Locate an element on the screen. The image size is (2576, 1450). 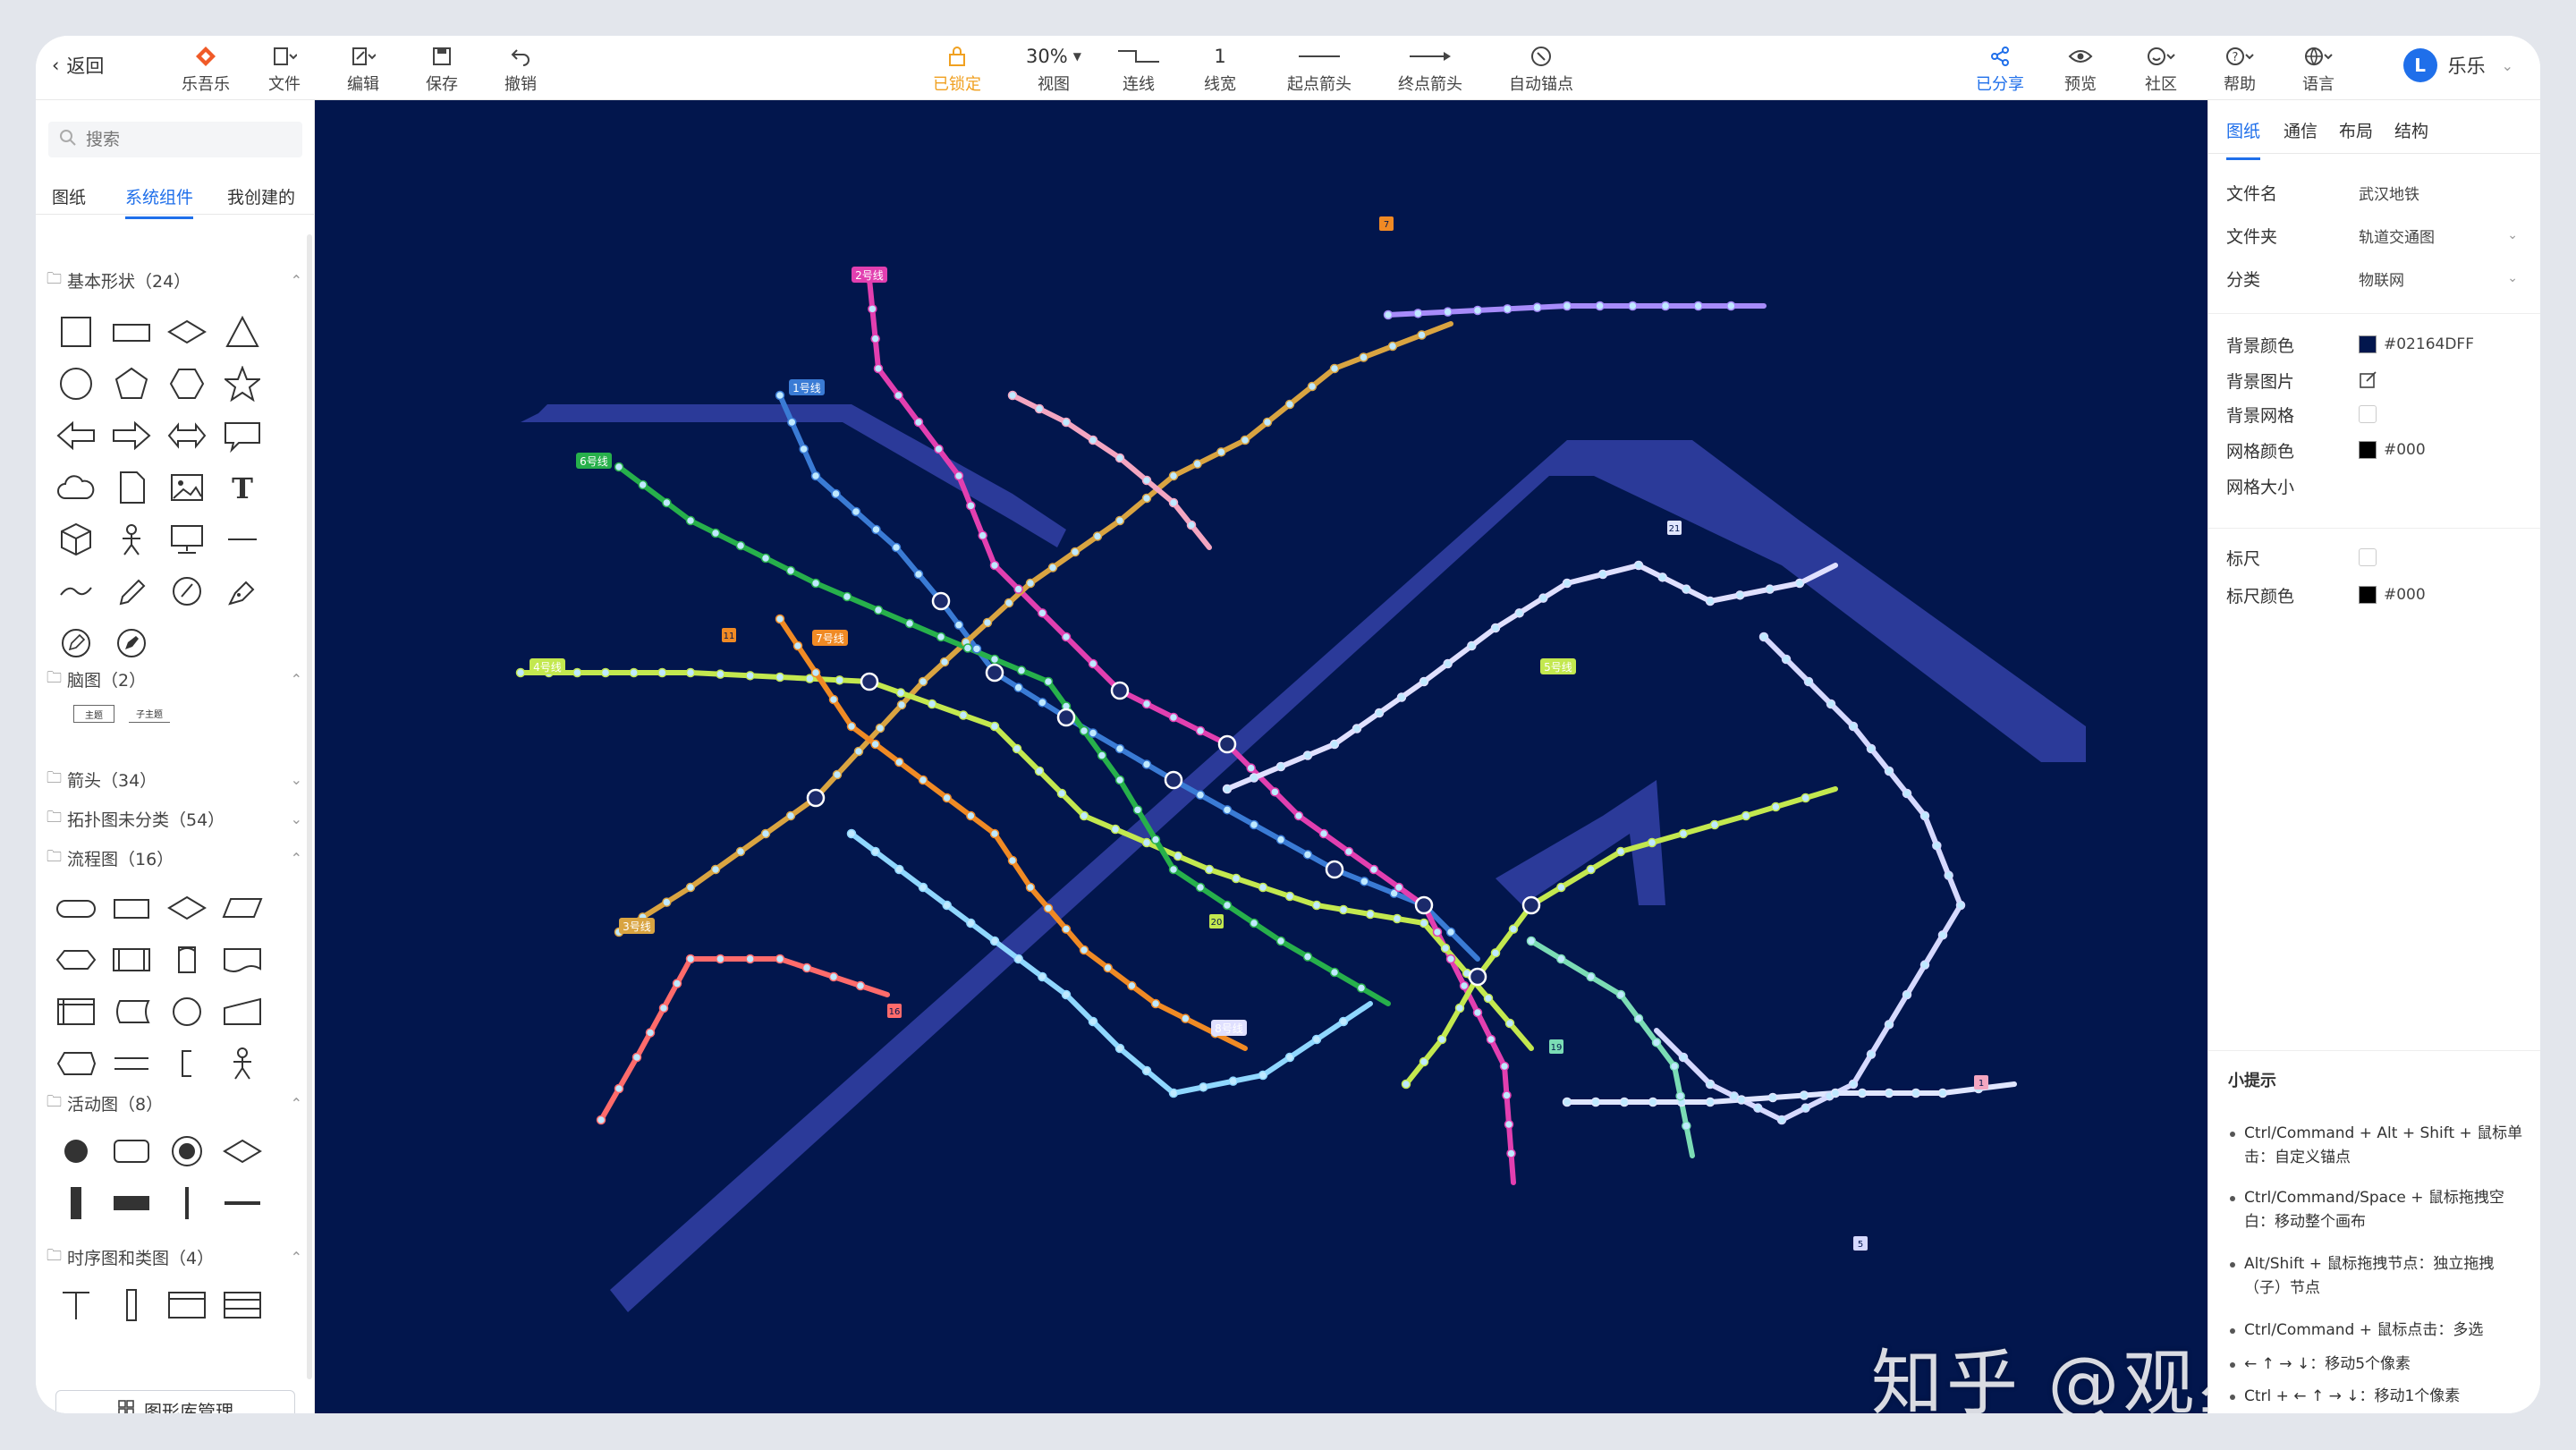
cube-shape is located at coordinates (76, 539).